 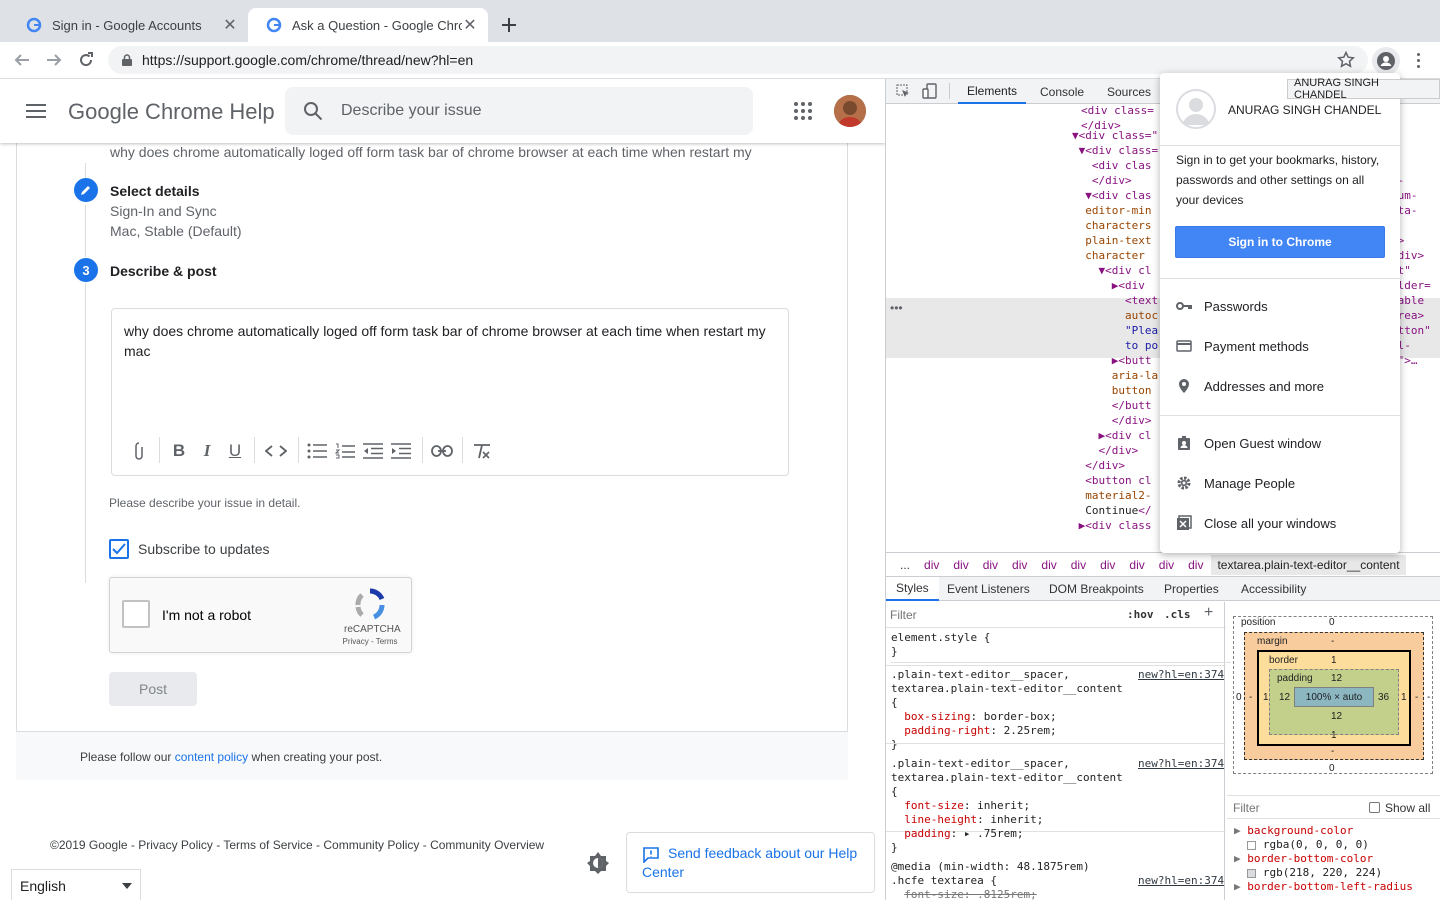 What do you see at coordinates (22, 60) in the screenshot?
I see `back-button` at bounding box center [22, 60].